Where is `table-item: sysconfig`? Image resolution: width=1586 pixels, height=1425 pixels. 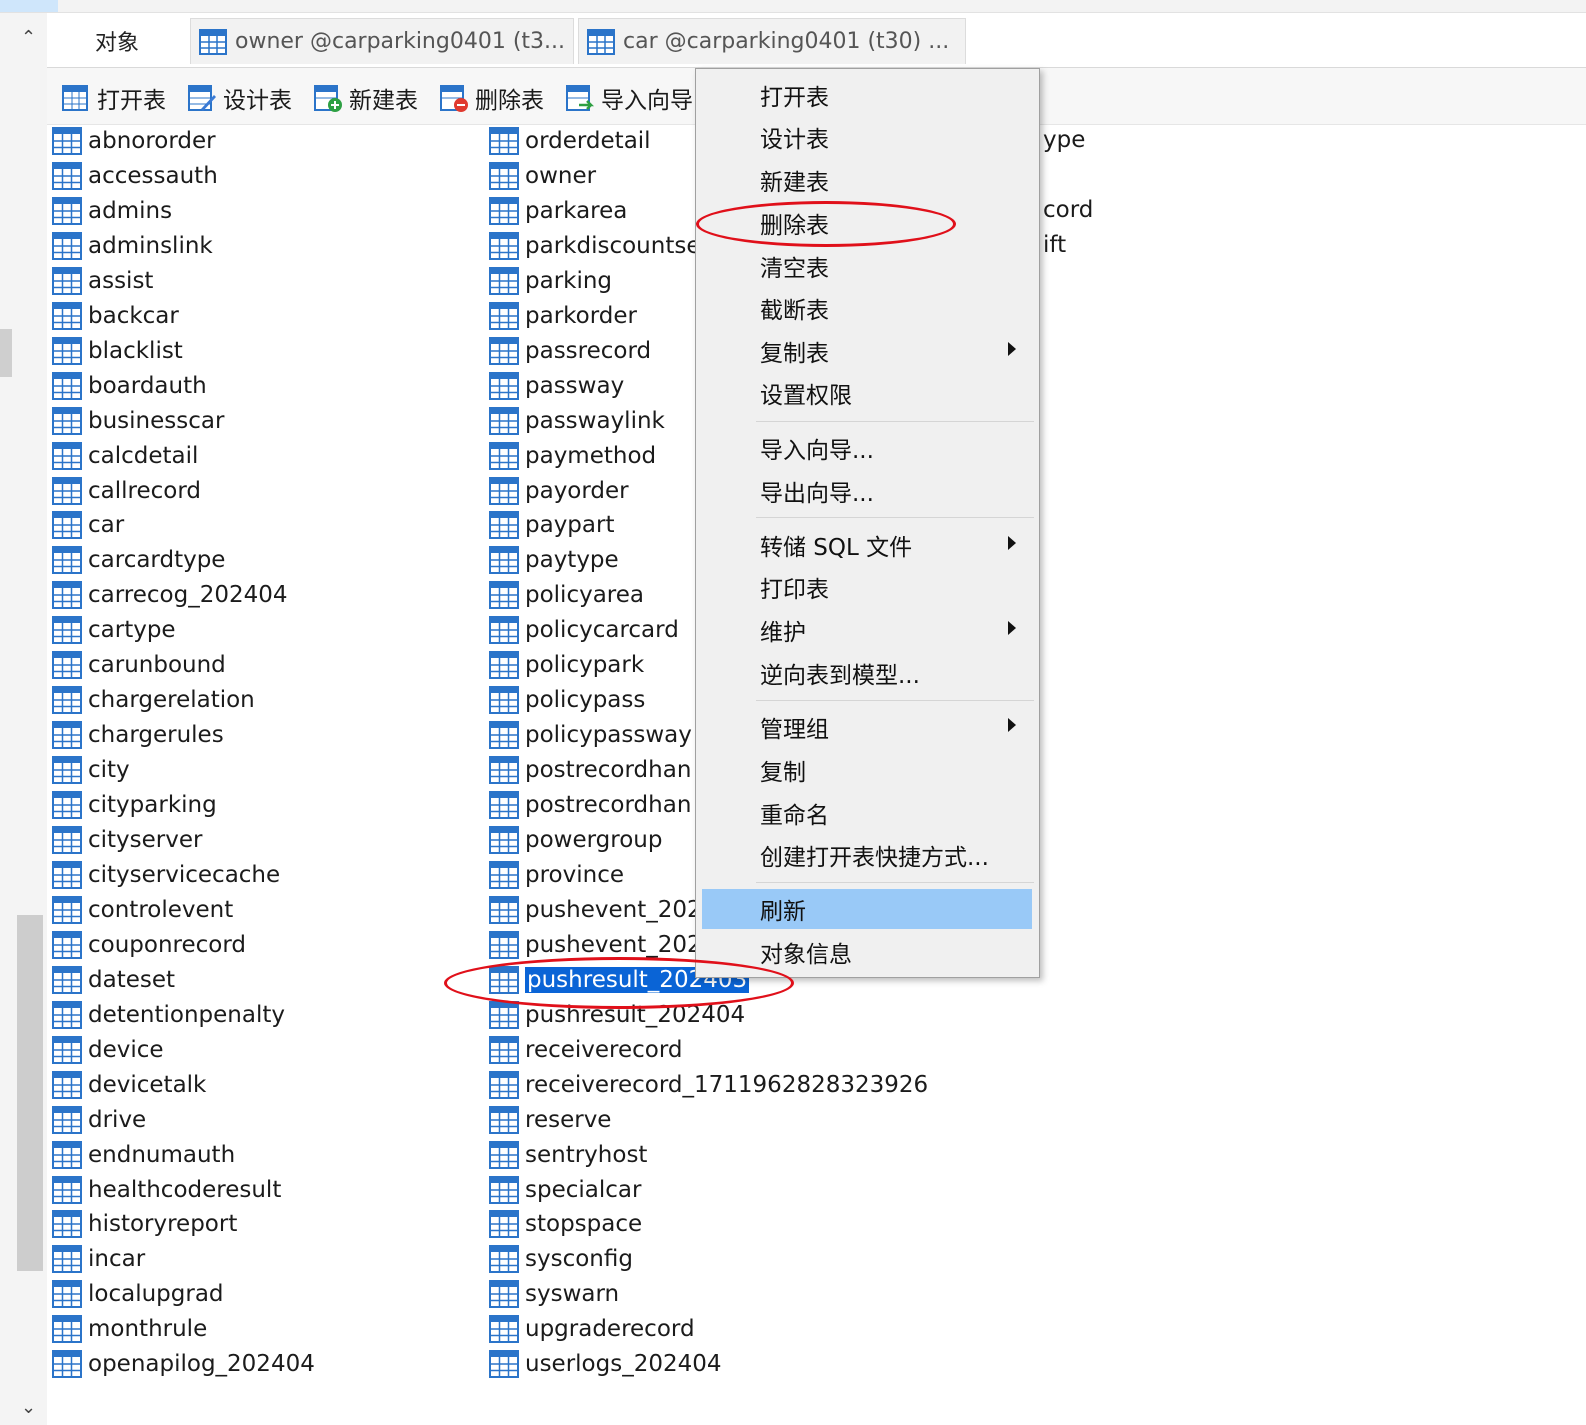
table-item: sysconfig is located at coordinates (561, 1259).